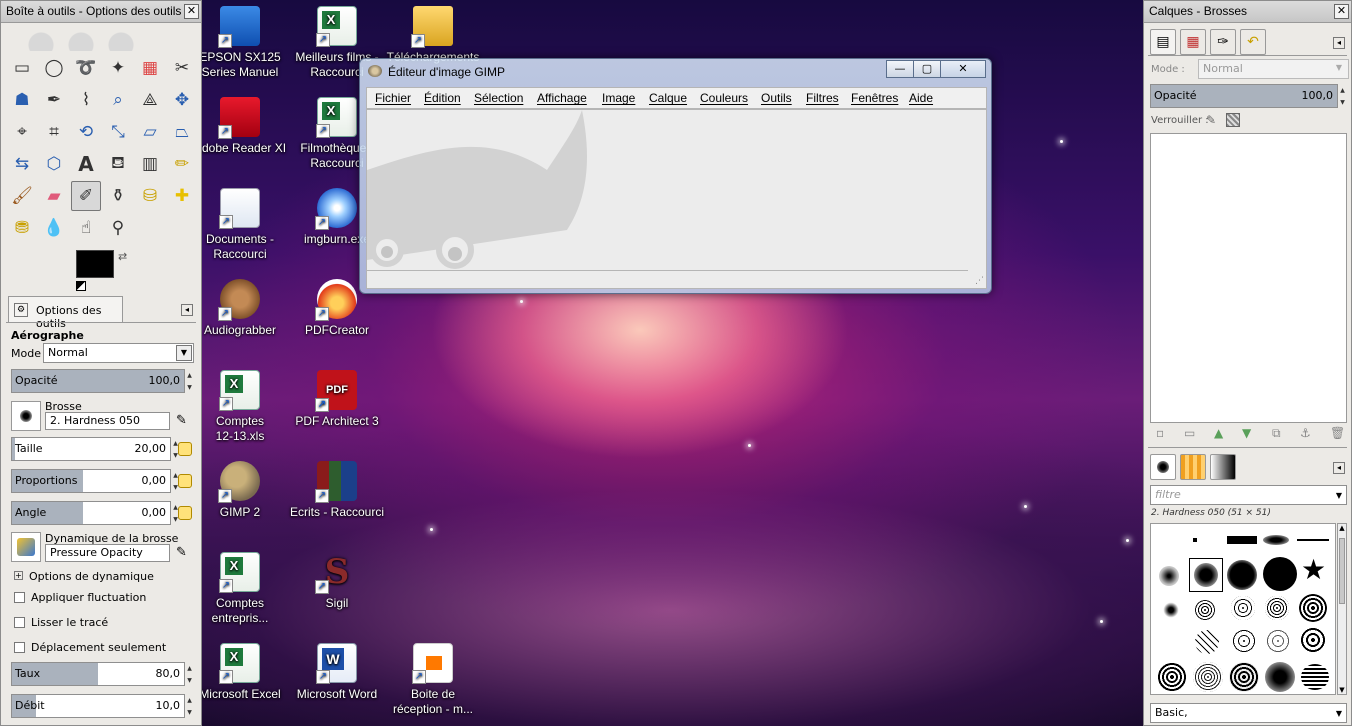 This screenshot has height=726, width=1352. What do you see at coordinates (562, 98) in the screenshot?
I see `menu-item: Affichage` at bounding box center [562, 98].